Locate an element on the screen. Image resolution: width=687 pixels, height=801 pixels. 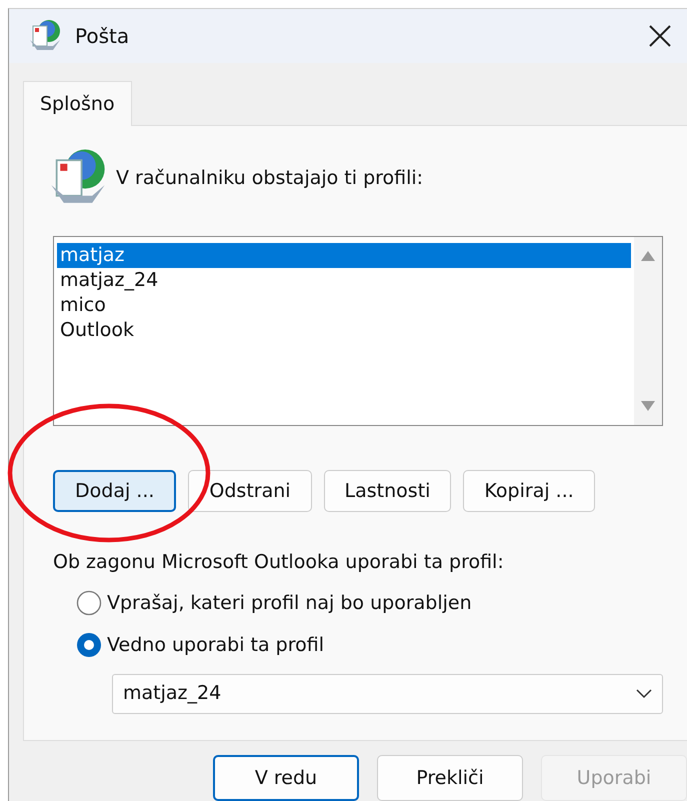
profiles-heading: V računalniku obstajajo ti profili: is located at coordinates (270, 178).